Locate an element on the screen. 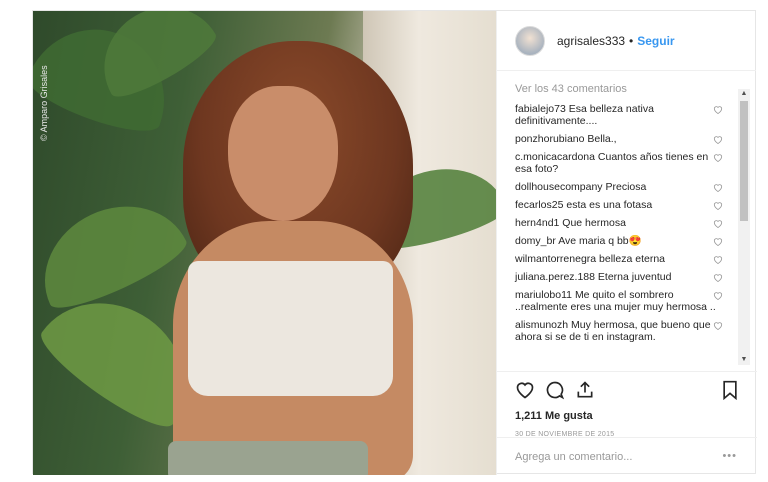  username-link: agrisales333 is located at coordinates (591, 41).